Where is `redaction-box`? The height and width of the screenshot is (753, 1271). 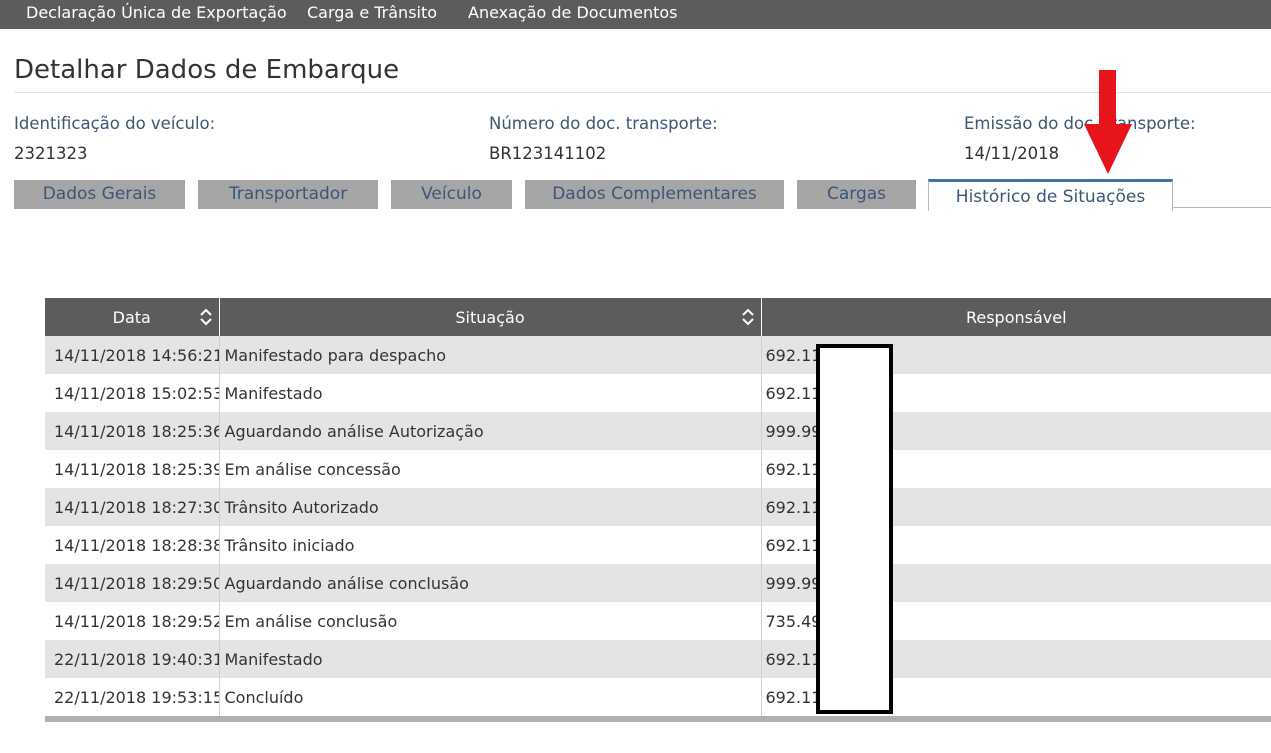 redaction-box is located at coordinates (854, 529).